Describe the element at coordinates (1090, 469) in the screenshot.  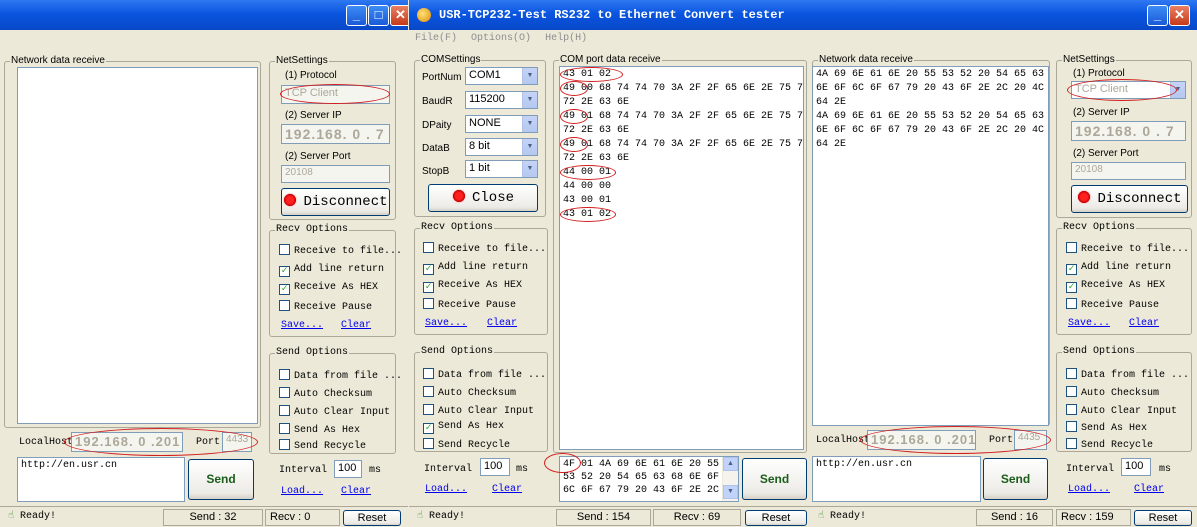
I see `net-interval-label: Interval` at that location.